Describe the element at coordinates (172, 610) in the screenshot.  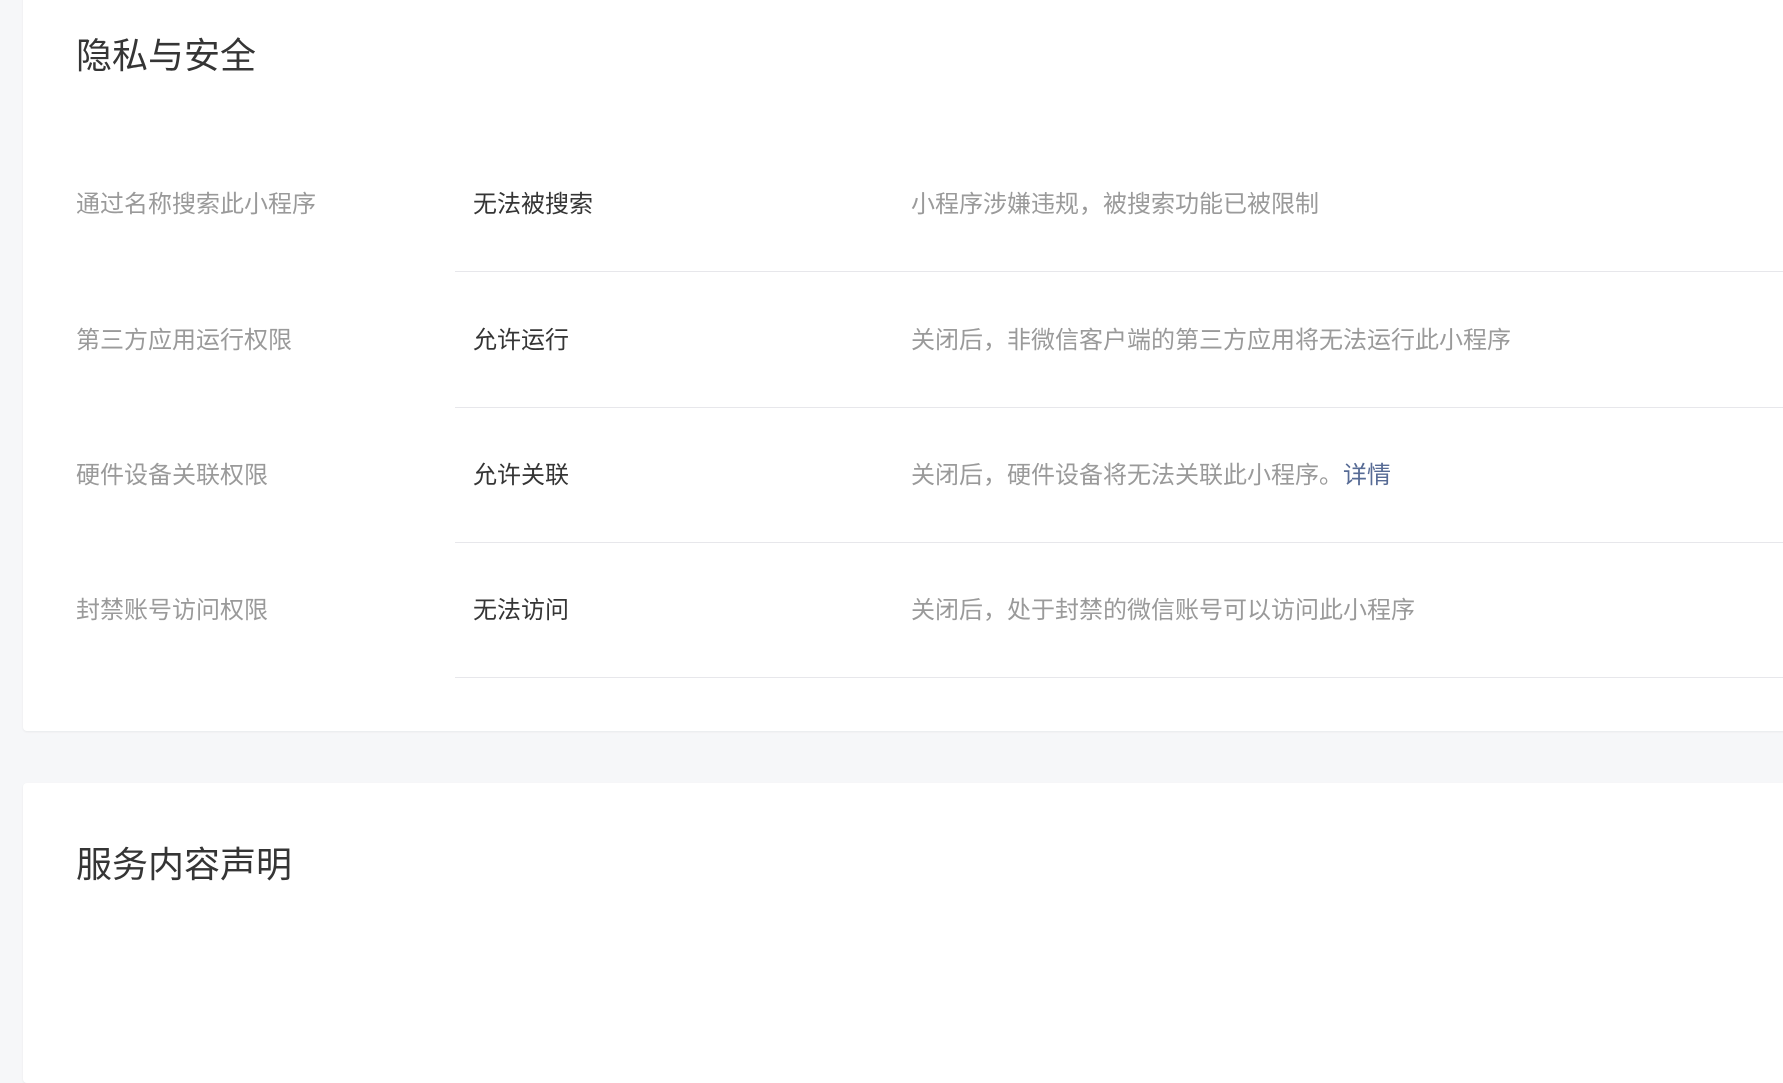
I see `setting-label: 封禁账号访问权限` at that location.